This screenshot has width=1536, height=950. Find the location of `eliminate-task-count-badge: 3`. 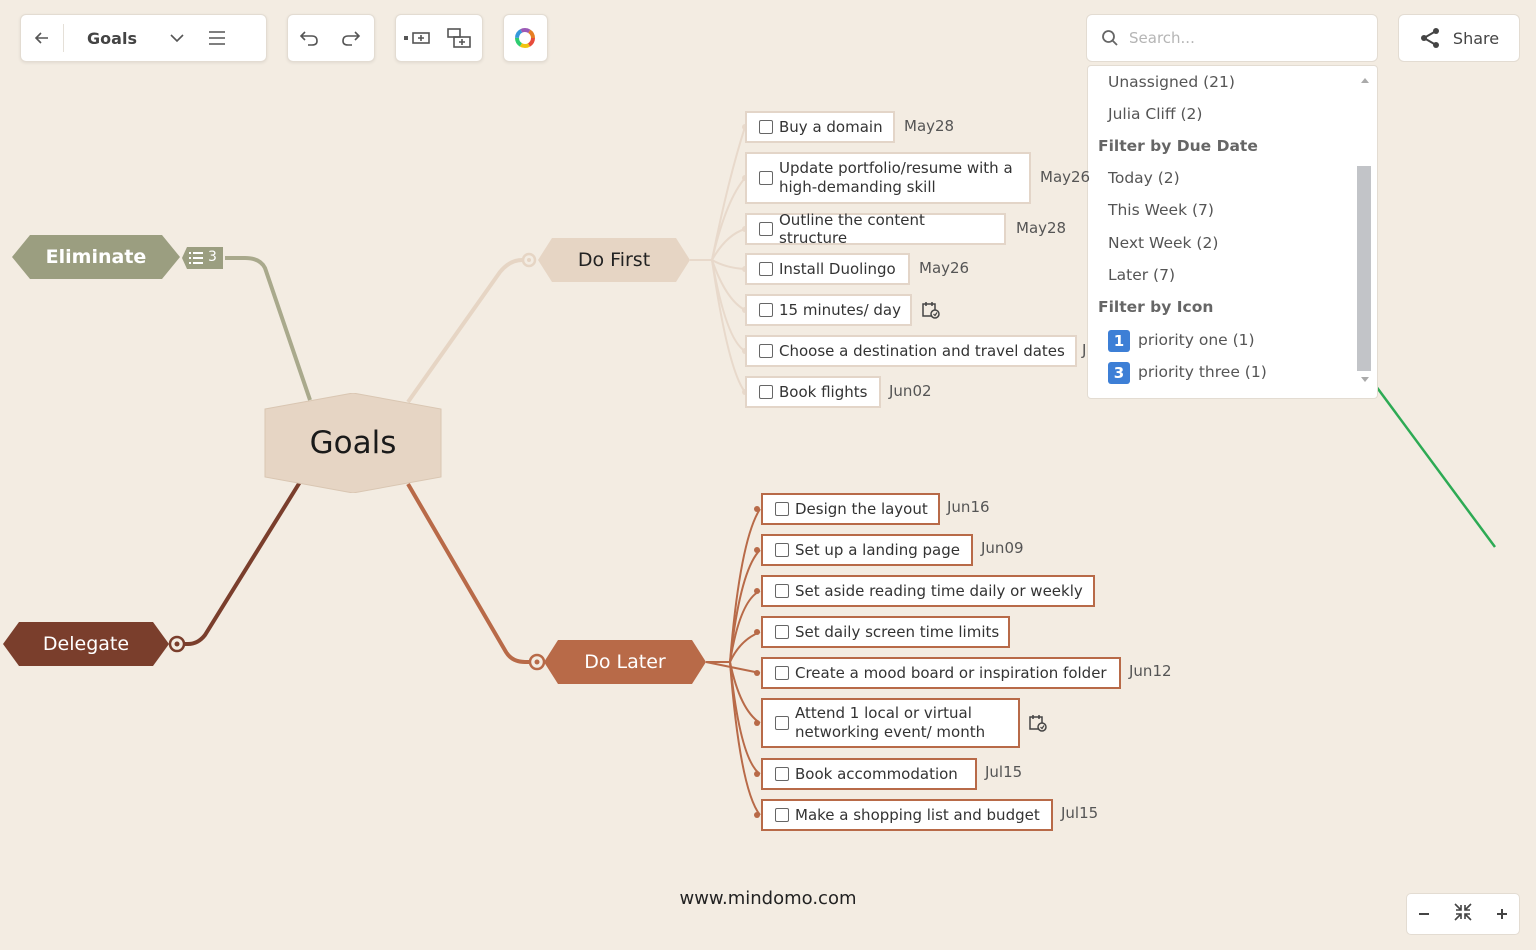

eliminate-task-count-badge: 3 is located at coordinates (203, 258).